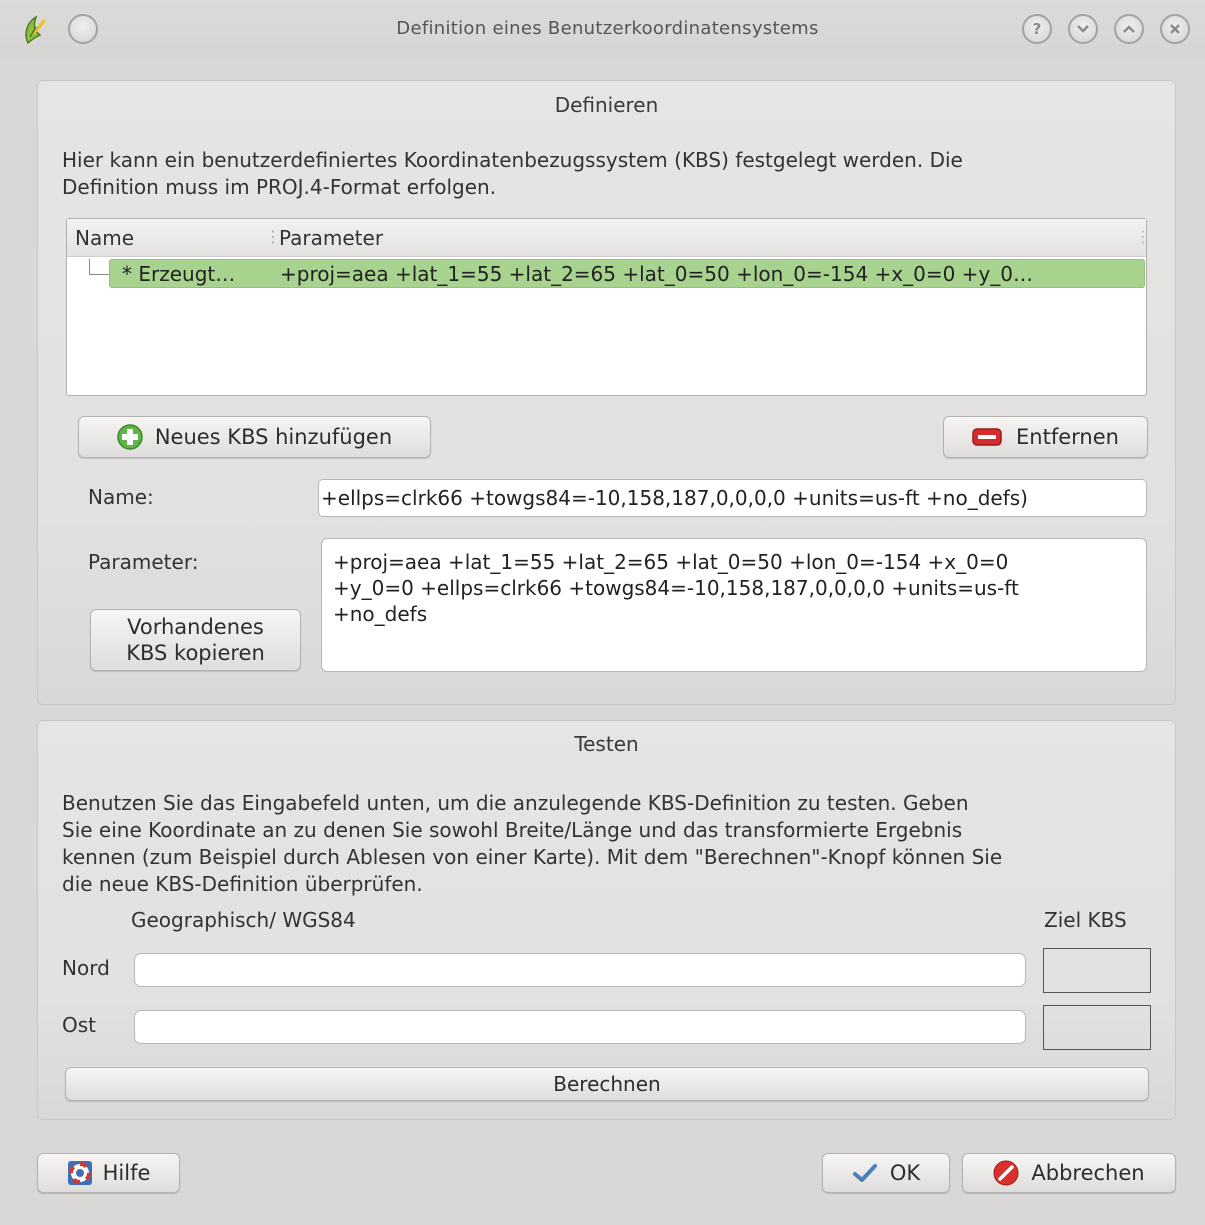  What do you see at coordinates (195, 653) in the screenshot?
I see `copy-button-line2: KBS kopieren` at bounding box center [195, 653].